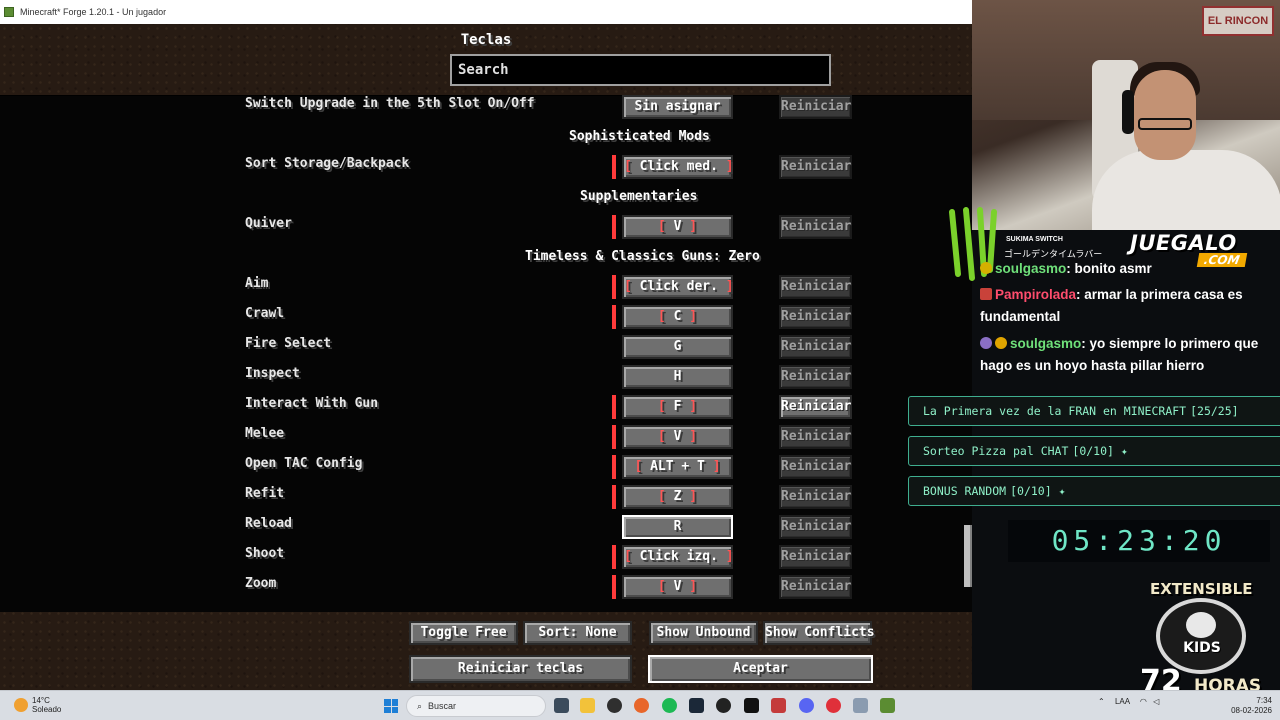  What do you see at coordinates (760, 669) in the screenshot?
I see `accept-button: Aceptar` at bounding box center [760, 669].